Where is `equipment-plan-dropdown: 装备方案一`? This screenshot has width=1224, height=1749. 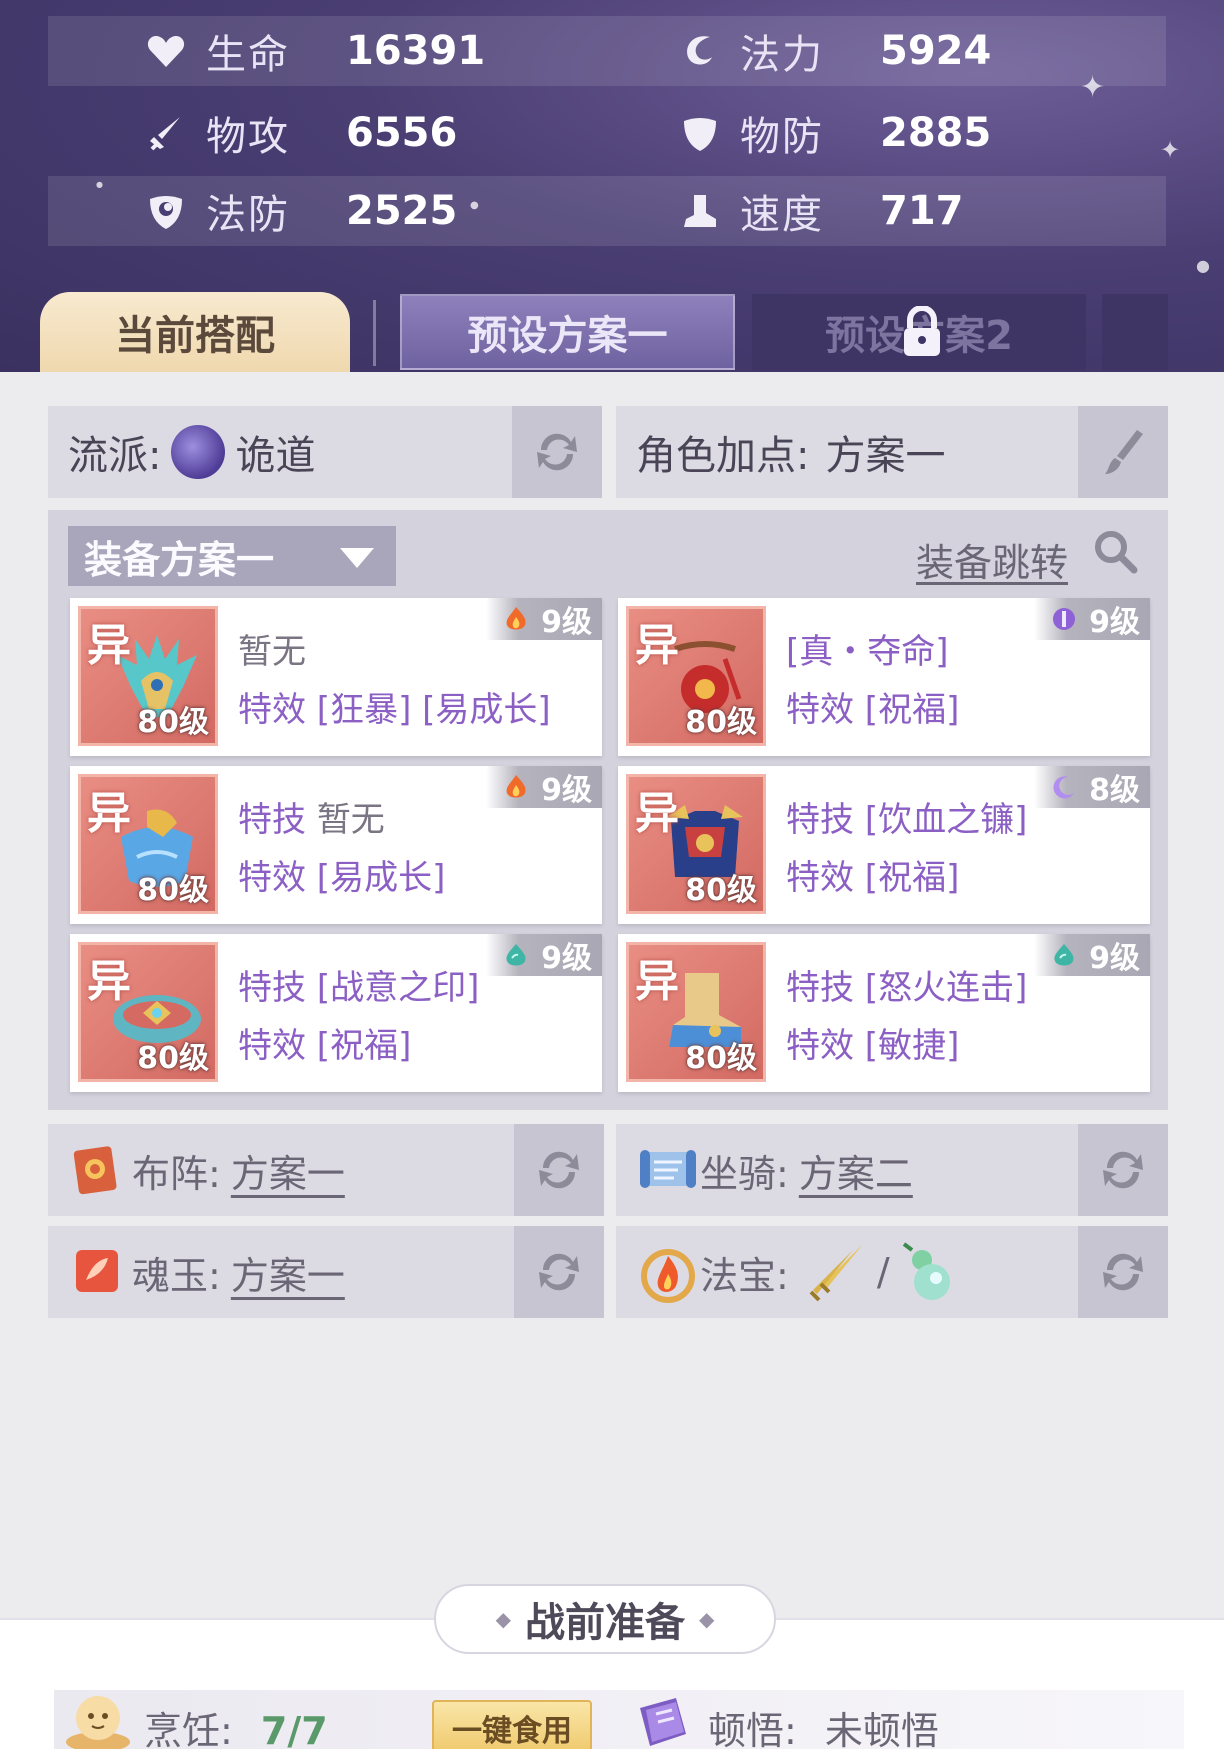
equipment-plan-dropdown: 装备方案一 is located at coordinates (232, 556).